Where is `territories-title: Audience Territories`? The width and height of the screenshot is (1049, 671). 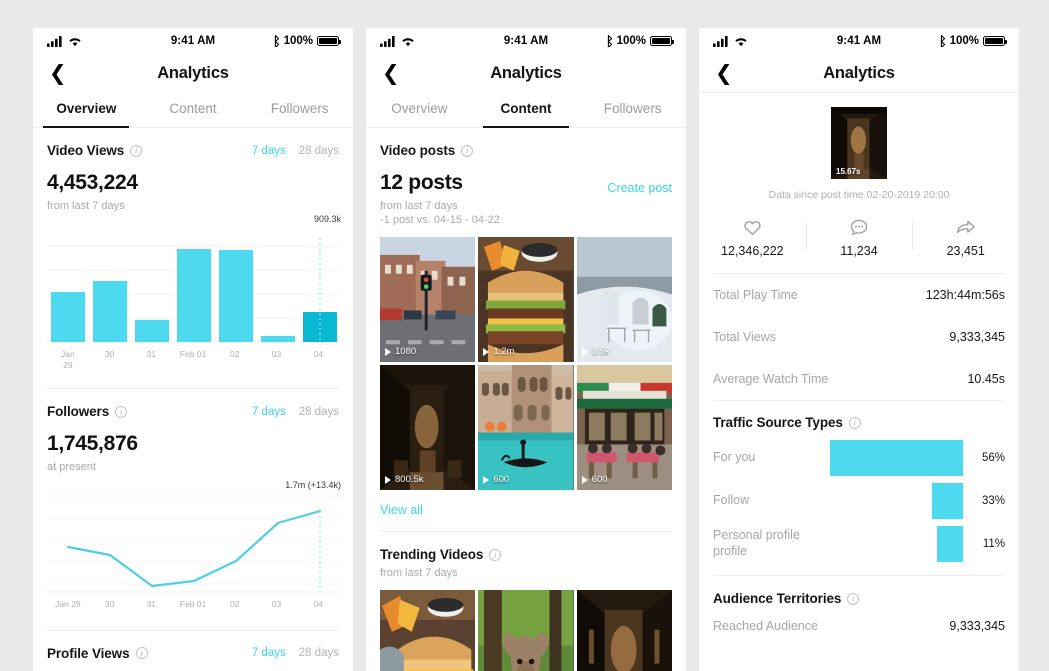
territories-title: Audience Territories is located at coordinates (777, 598).